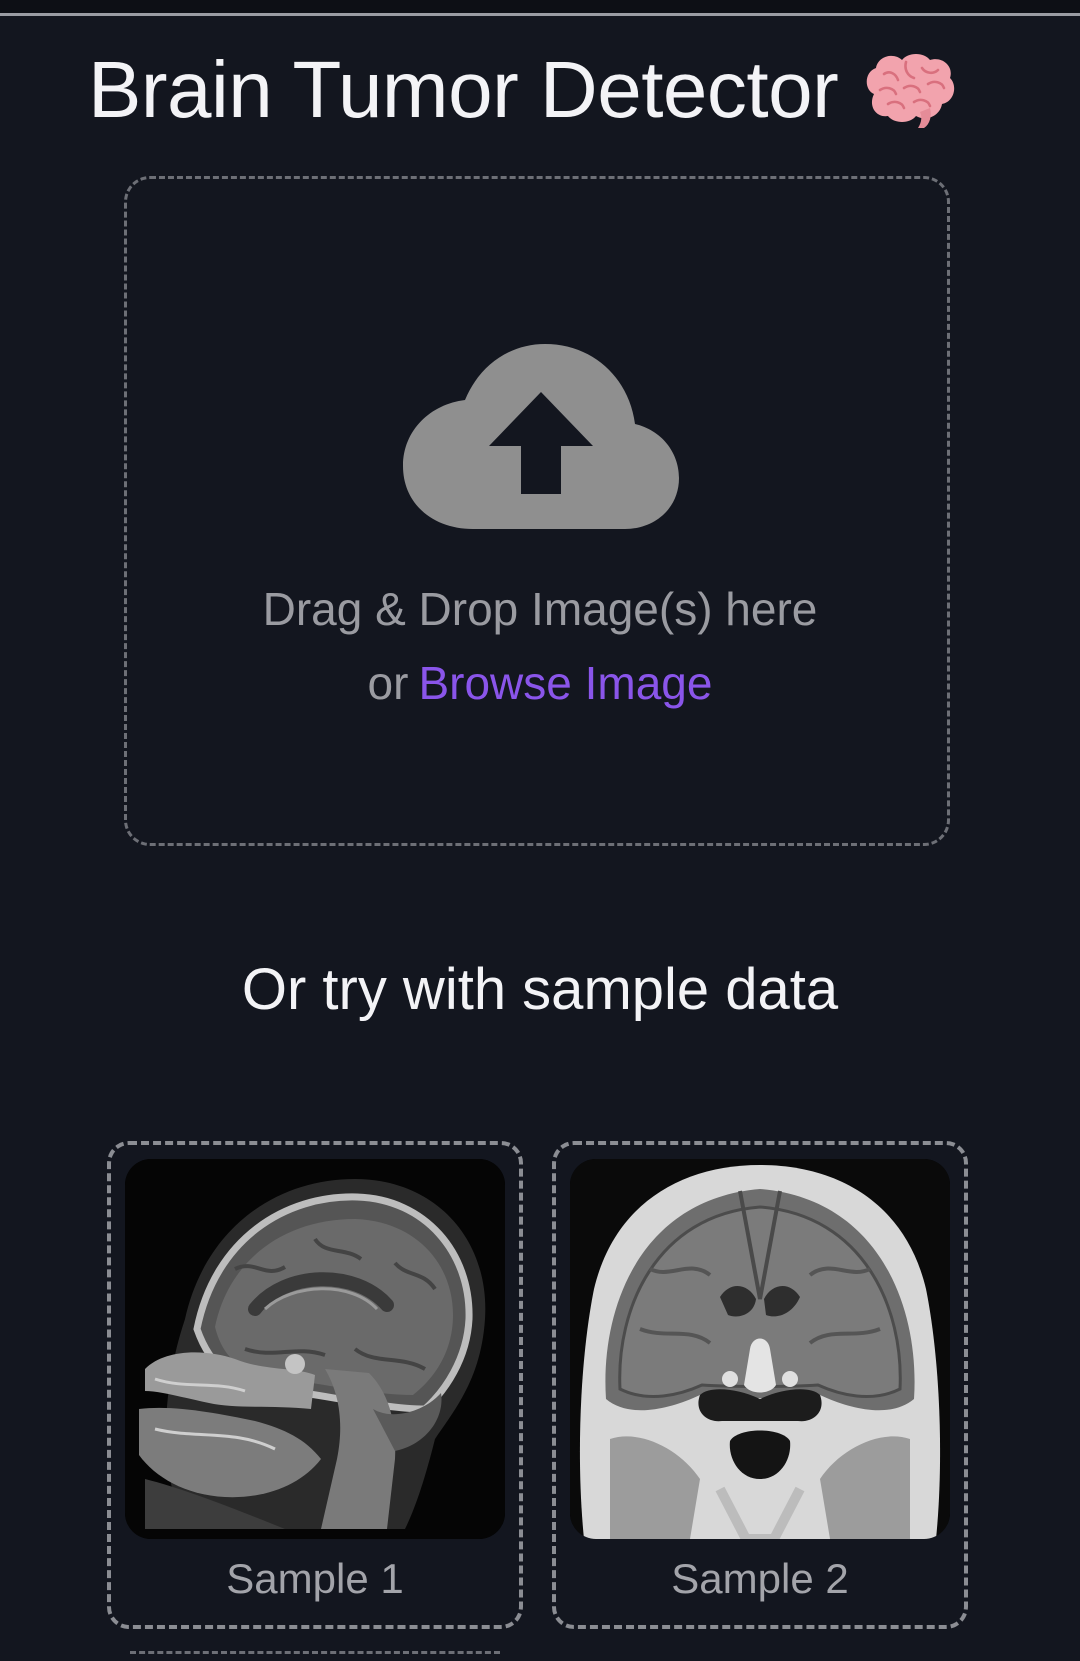 This screenshot has width=1080, height=1661. Describe the element at coordinates (540, 989) in the screenshot. I see `sample-data-heading: Or try with sample data` at that location.